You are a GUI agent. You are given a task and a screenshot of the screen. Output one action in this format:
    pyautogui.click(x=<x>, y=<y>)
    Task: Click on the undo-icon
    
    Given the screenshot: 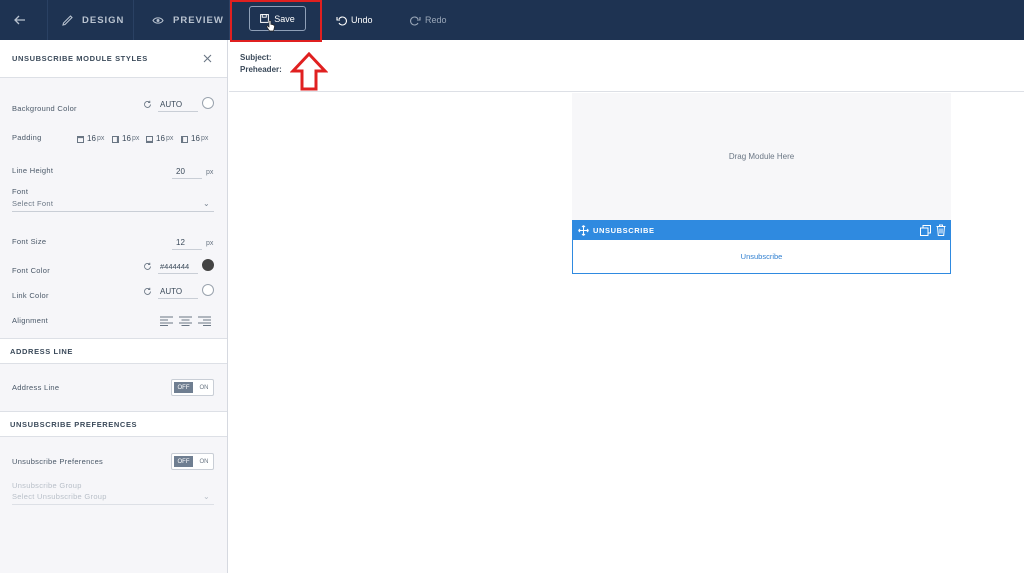 What is the action you would take?
    pyautogui.click(x=341, y=20)
    